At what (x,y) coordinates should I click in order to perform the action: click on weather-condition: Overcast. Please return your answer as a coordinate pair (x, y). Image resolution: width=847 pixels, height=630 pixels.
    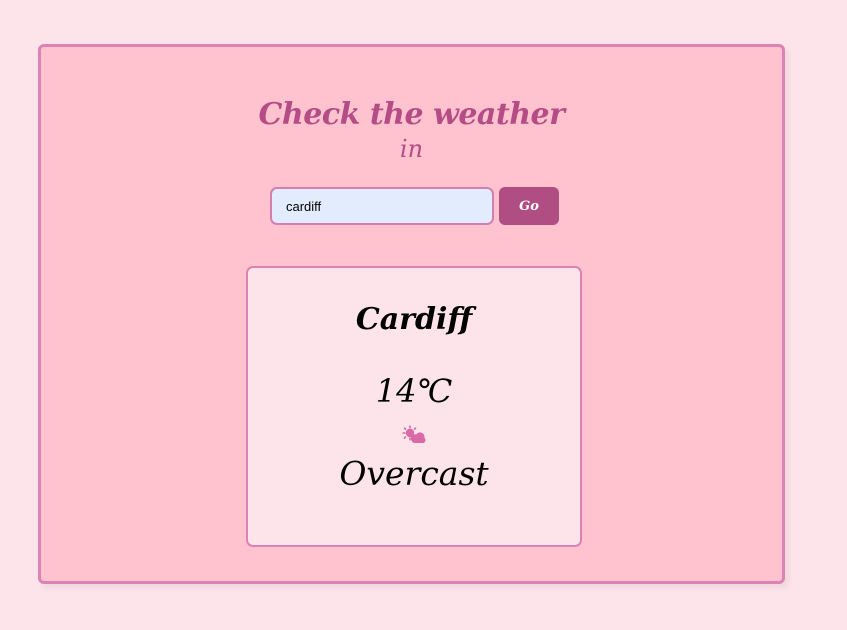
    Looking at the image, I should click on (414, 473).